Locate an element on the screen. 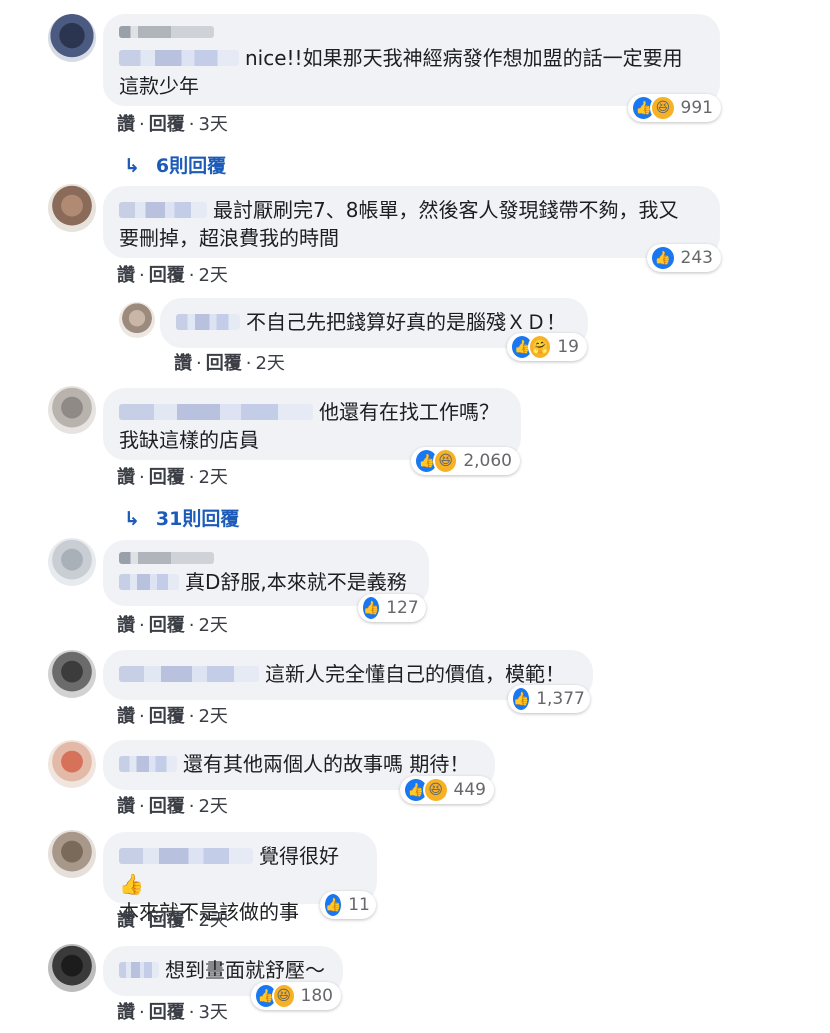 Image resolution: width=830 pixels, height=1033 pixels. reaction-count: 👍 11 is located at coordinates (348, 905).